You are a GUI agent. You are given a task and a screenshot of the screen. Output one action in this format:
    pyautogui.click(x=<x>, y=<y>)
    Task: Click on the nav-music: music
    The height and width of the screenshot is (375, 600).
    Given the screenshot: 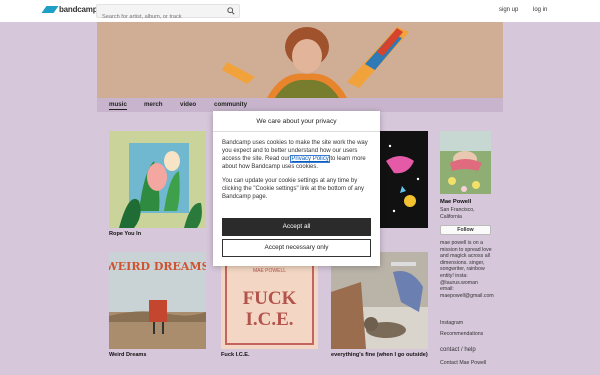 What is the action you would take?
    pyautogui.click(x=118, y=105)
    